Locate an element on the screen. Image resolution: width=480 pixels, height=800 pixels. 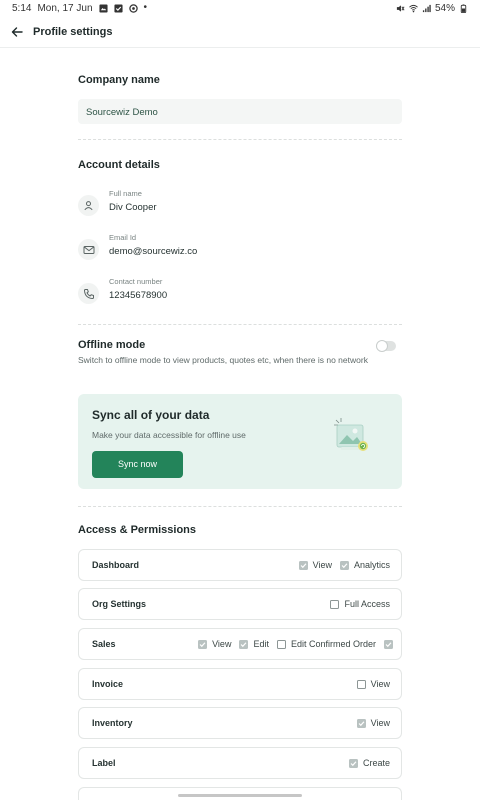
permission-name: Inventory is located at coordinates (112, 723).